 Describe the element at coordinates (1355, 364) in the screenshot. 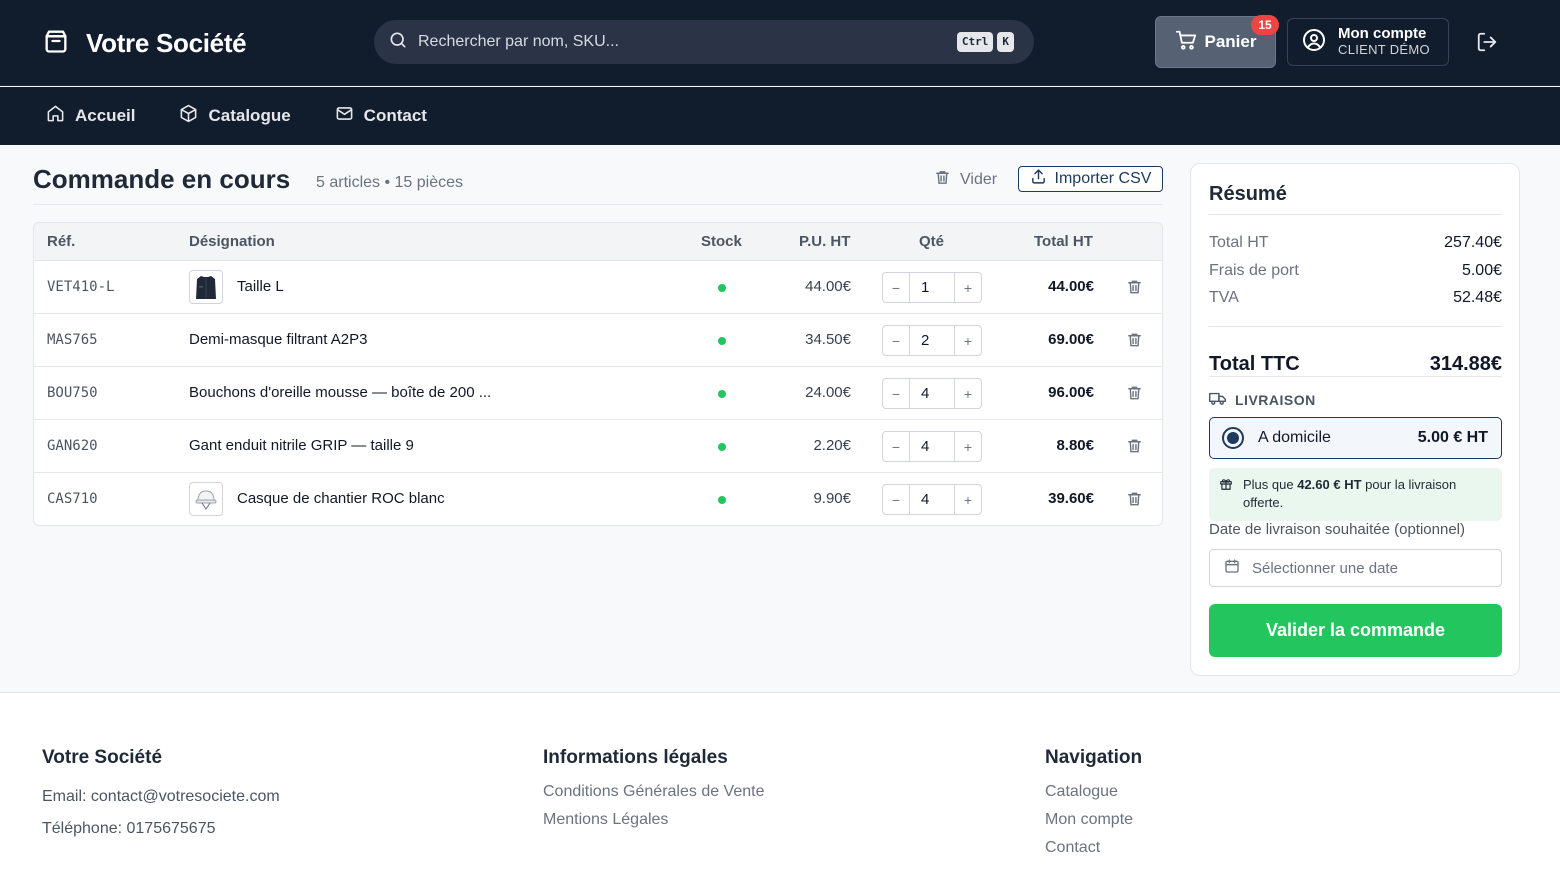

I see `summary-grand-total: Total TTC 314.88€` at that location.